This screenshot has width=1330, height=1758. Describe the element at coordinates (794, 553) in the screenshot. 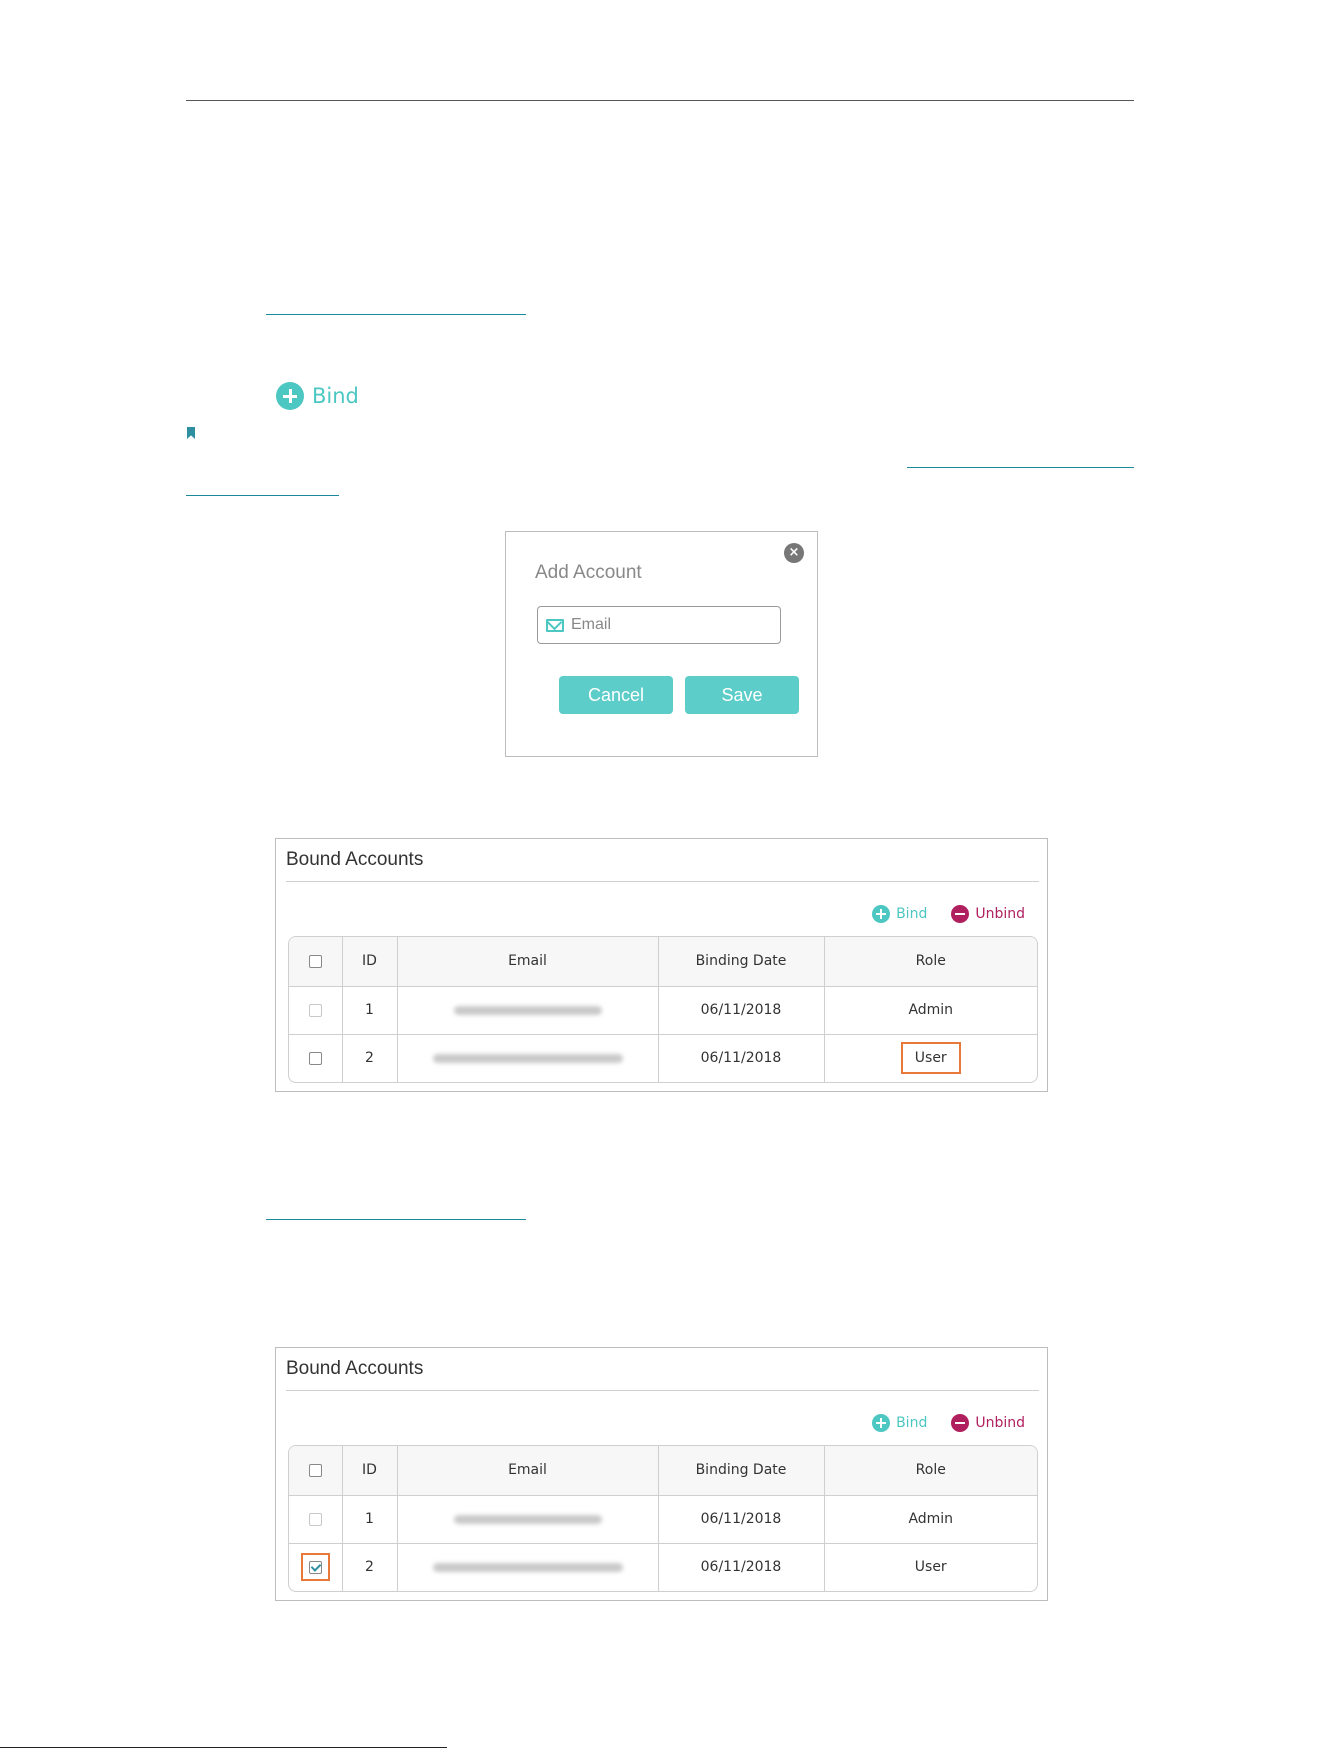

I see `close-icon: ×` at that location.